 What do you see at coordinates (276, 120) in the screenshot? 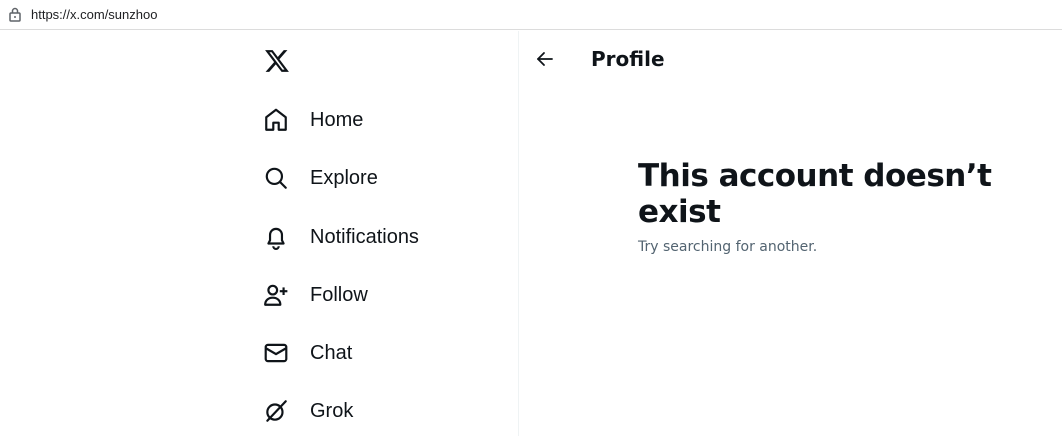
I see `home-icon` at bounding box center [276, 120].